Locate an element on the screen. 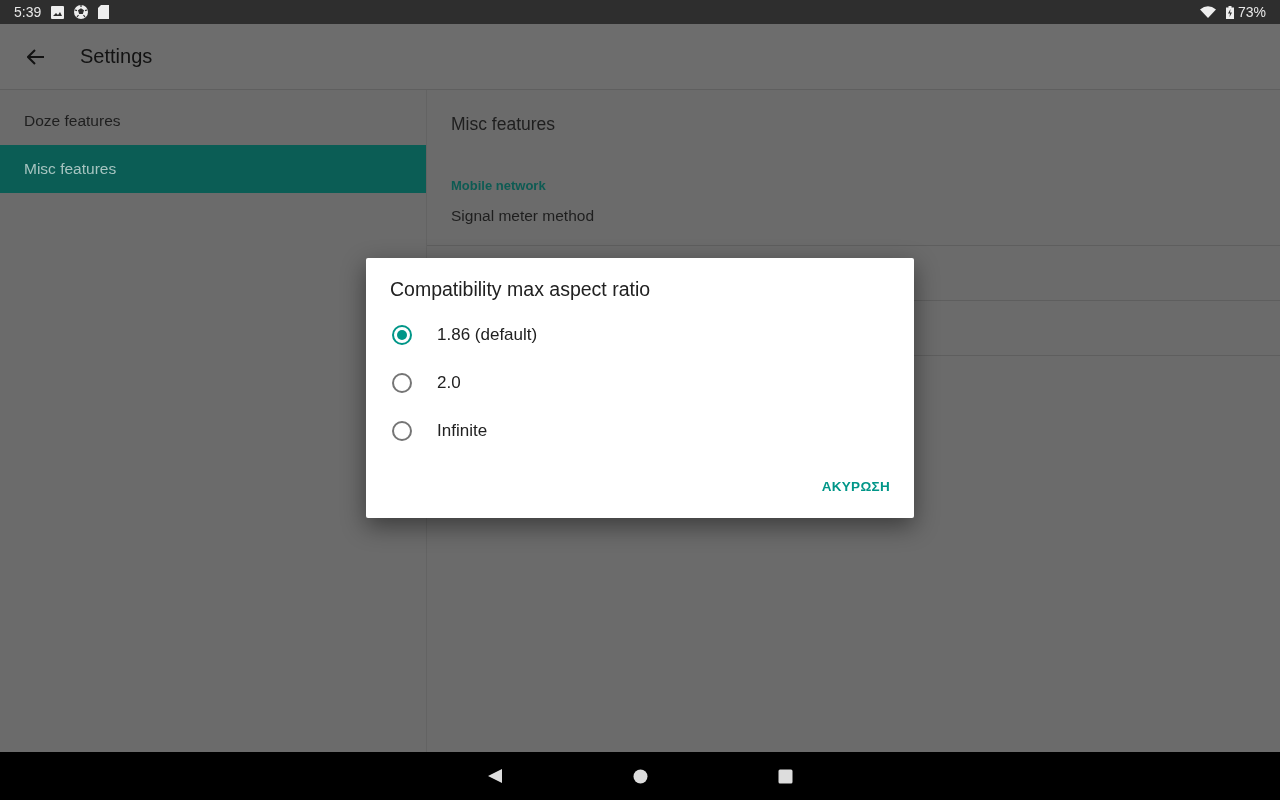  battery-percentage: 73% is located at coordinates (1251, 12).